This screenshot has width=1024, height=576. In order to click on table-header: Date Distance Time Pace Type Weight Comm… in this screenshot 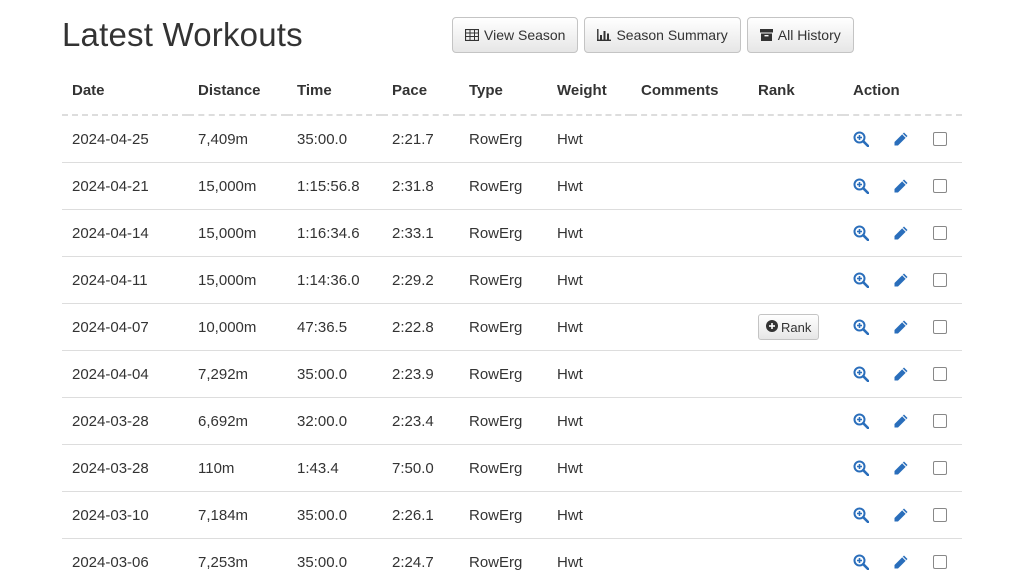, I will do `click(512, 91)`.